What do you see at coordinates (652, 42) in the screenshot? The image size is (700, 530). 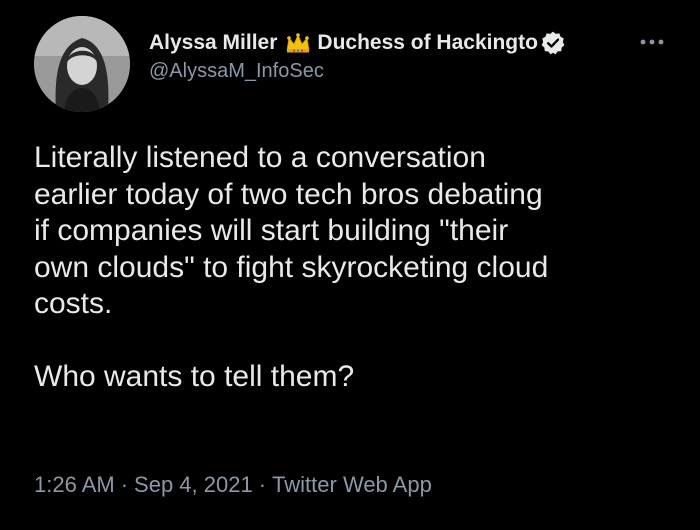 I see `more-options-icon` at bounding box center [652, 42].